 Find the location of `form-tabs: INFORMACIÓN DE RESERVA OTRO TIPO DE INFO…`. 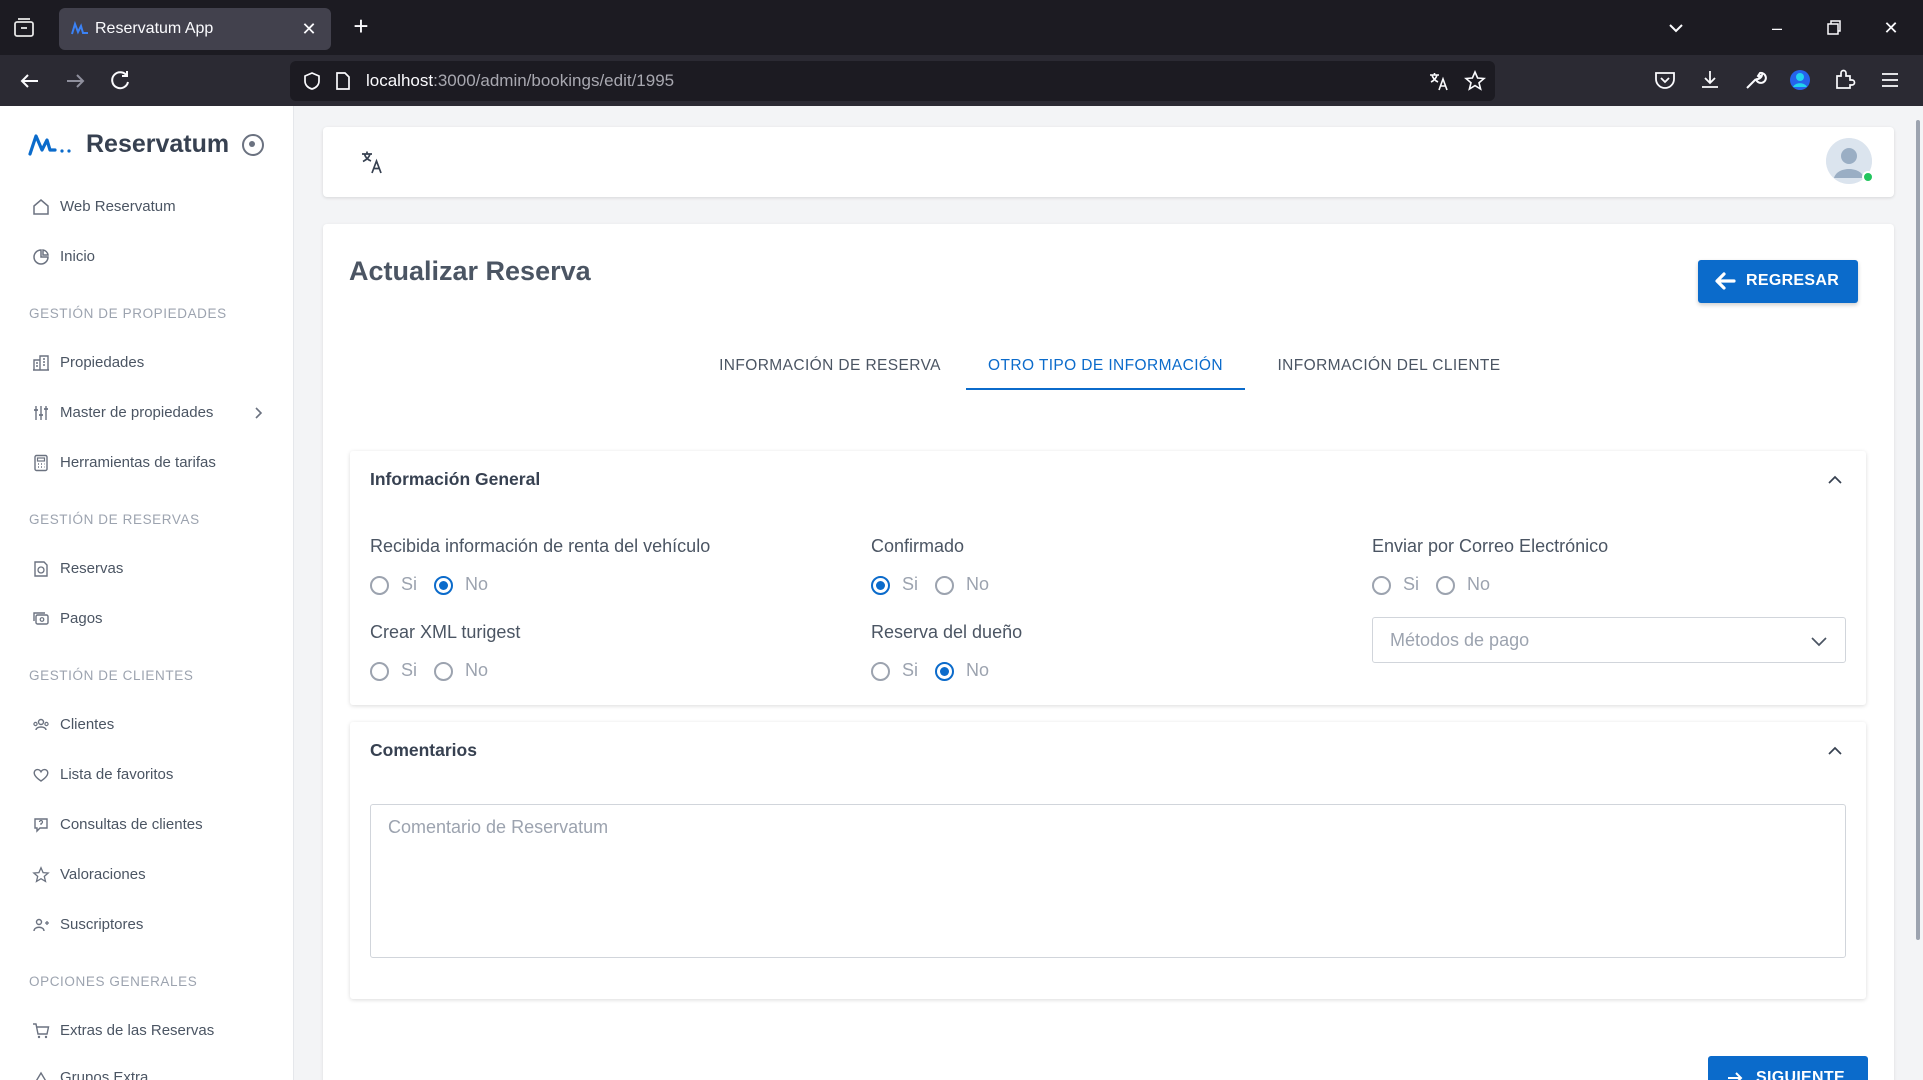

form-tabs: INFORMACIÓN DE RESERVA OTRO TIPO DE INFO… is located at coordinates (1108, 367).